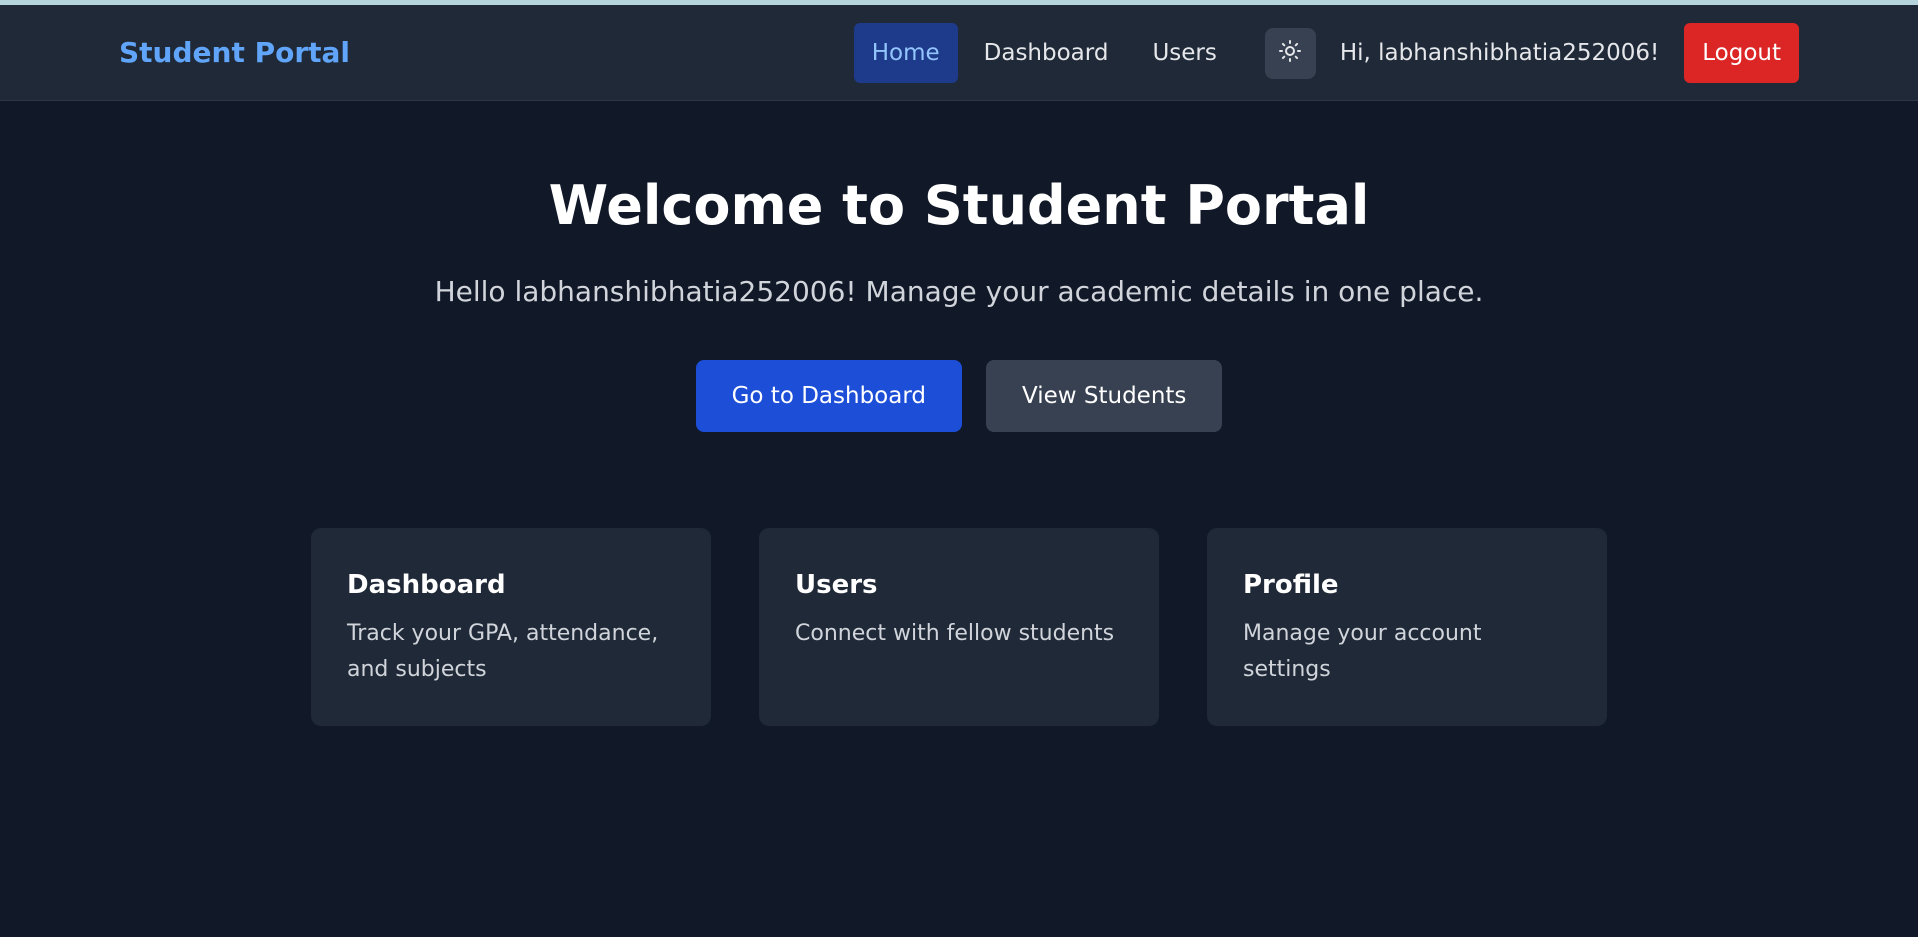 The width and height of the screenshot is (1918, 937). Describe the element at coordinates (1184, 53) in the screenshot. I see `nav-link-users: Users` at that location.